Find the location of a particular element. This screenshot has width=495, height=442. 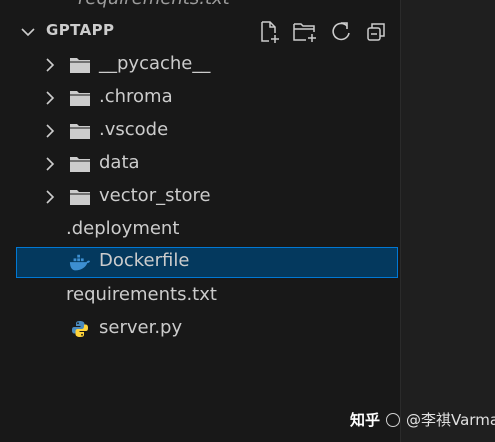

tree-item-label: __pycache__ is located at coordinates (155, 63).